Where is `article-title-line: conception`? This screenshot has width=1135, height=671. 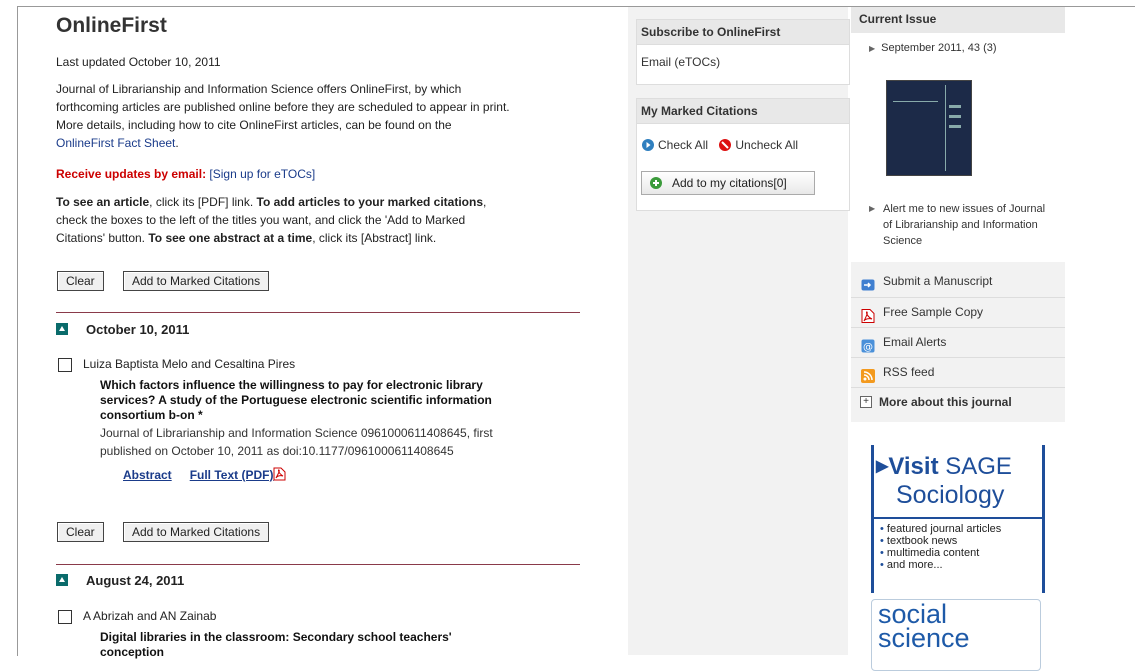
article-title-line: conception is located at coordinates (132, 652).